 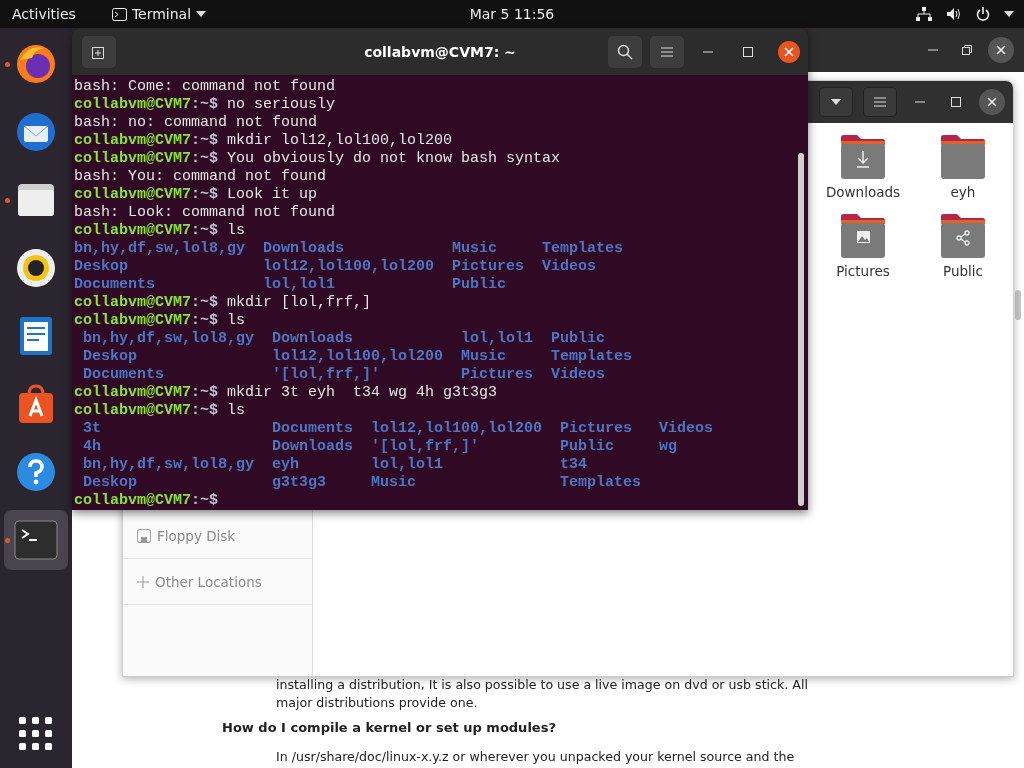 I want to click on window-title: collabvm@CVM7: ~, so click(x=440, y=51).